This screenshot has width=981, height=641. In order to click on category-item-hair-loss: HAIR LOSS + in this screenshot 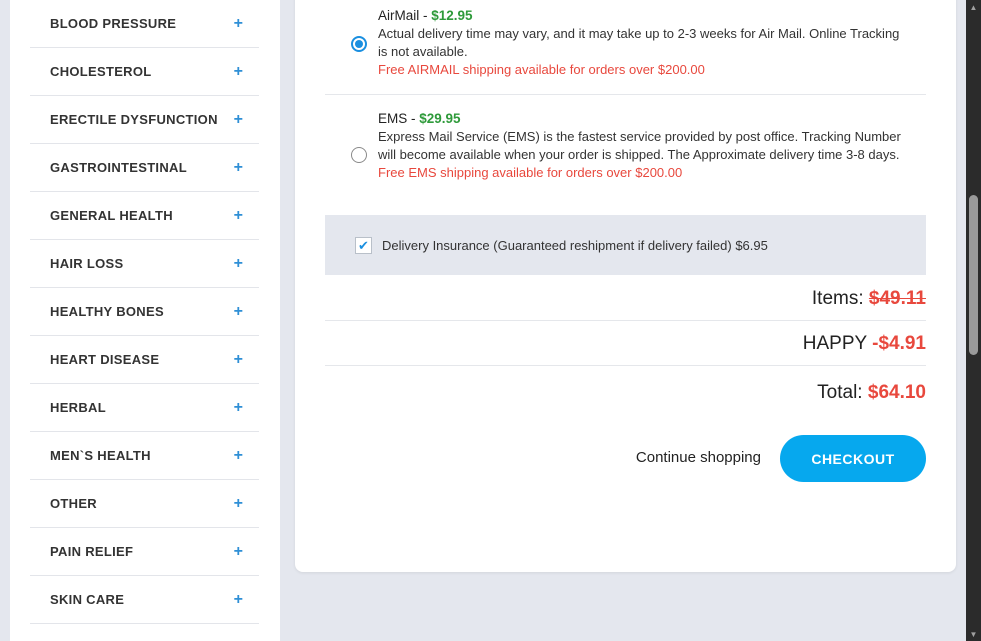, I will do `click(144, 264)`.